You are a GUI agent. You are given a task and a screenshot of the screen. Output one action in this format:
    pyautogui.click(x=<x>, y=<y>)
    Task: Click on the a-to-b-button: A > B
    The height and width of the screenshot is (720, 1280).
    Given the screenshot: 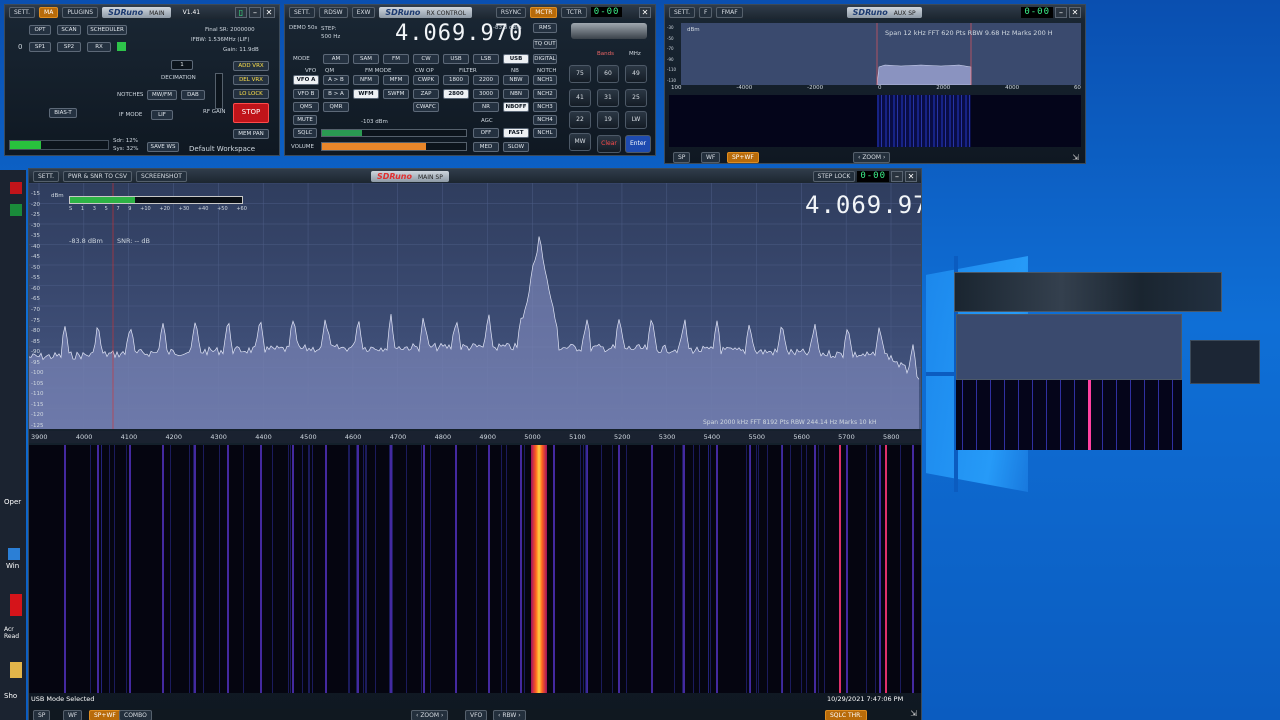 What is the action you would take?
    pyautogui.click(x=336, y=80)
    